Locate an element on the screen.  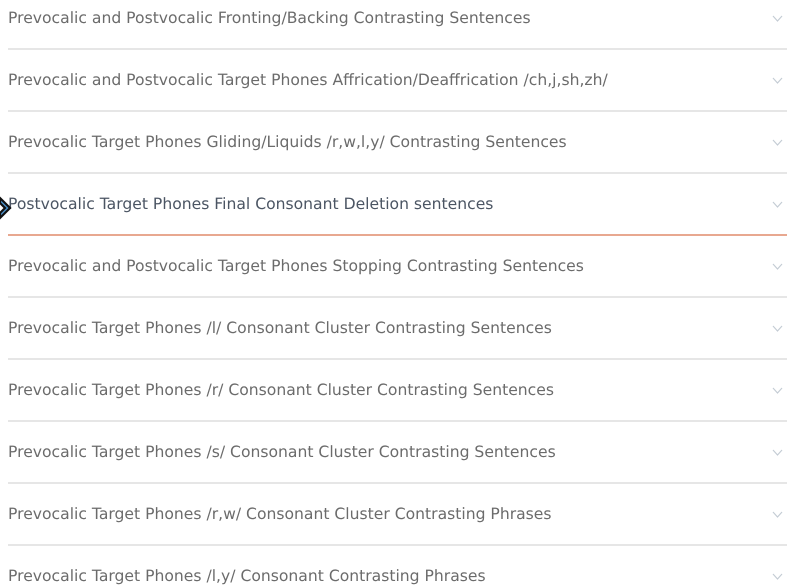
accordion-header: Prevocalic and Postvocalic Target Phones Stopping Contrasting Sentences is located at coordinates (397, 267).